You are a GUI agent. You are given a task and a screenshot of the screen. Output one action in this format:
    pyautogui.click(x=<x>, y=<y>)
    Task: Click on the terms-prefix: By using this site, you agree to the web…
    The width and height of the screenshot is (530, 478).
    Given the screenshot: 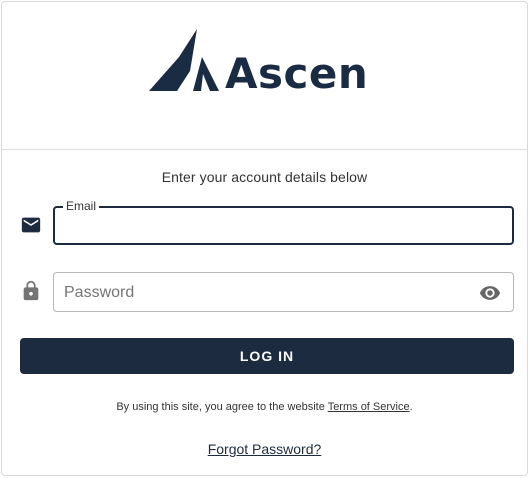 What is the action you would take?
    pyautogui.click(x=222, y=407)
    